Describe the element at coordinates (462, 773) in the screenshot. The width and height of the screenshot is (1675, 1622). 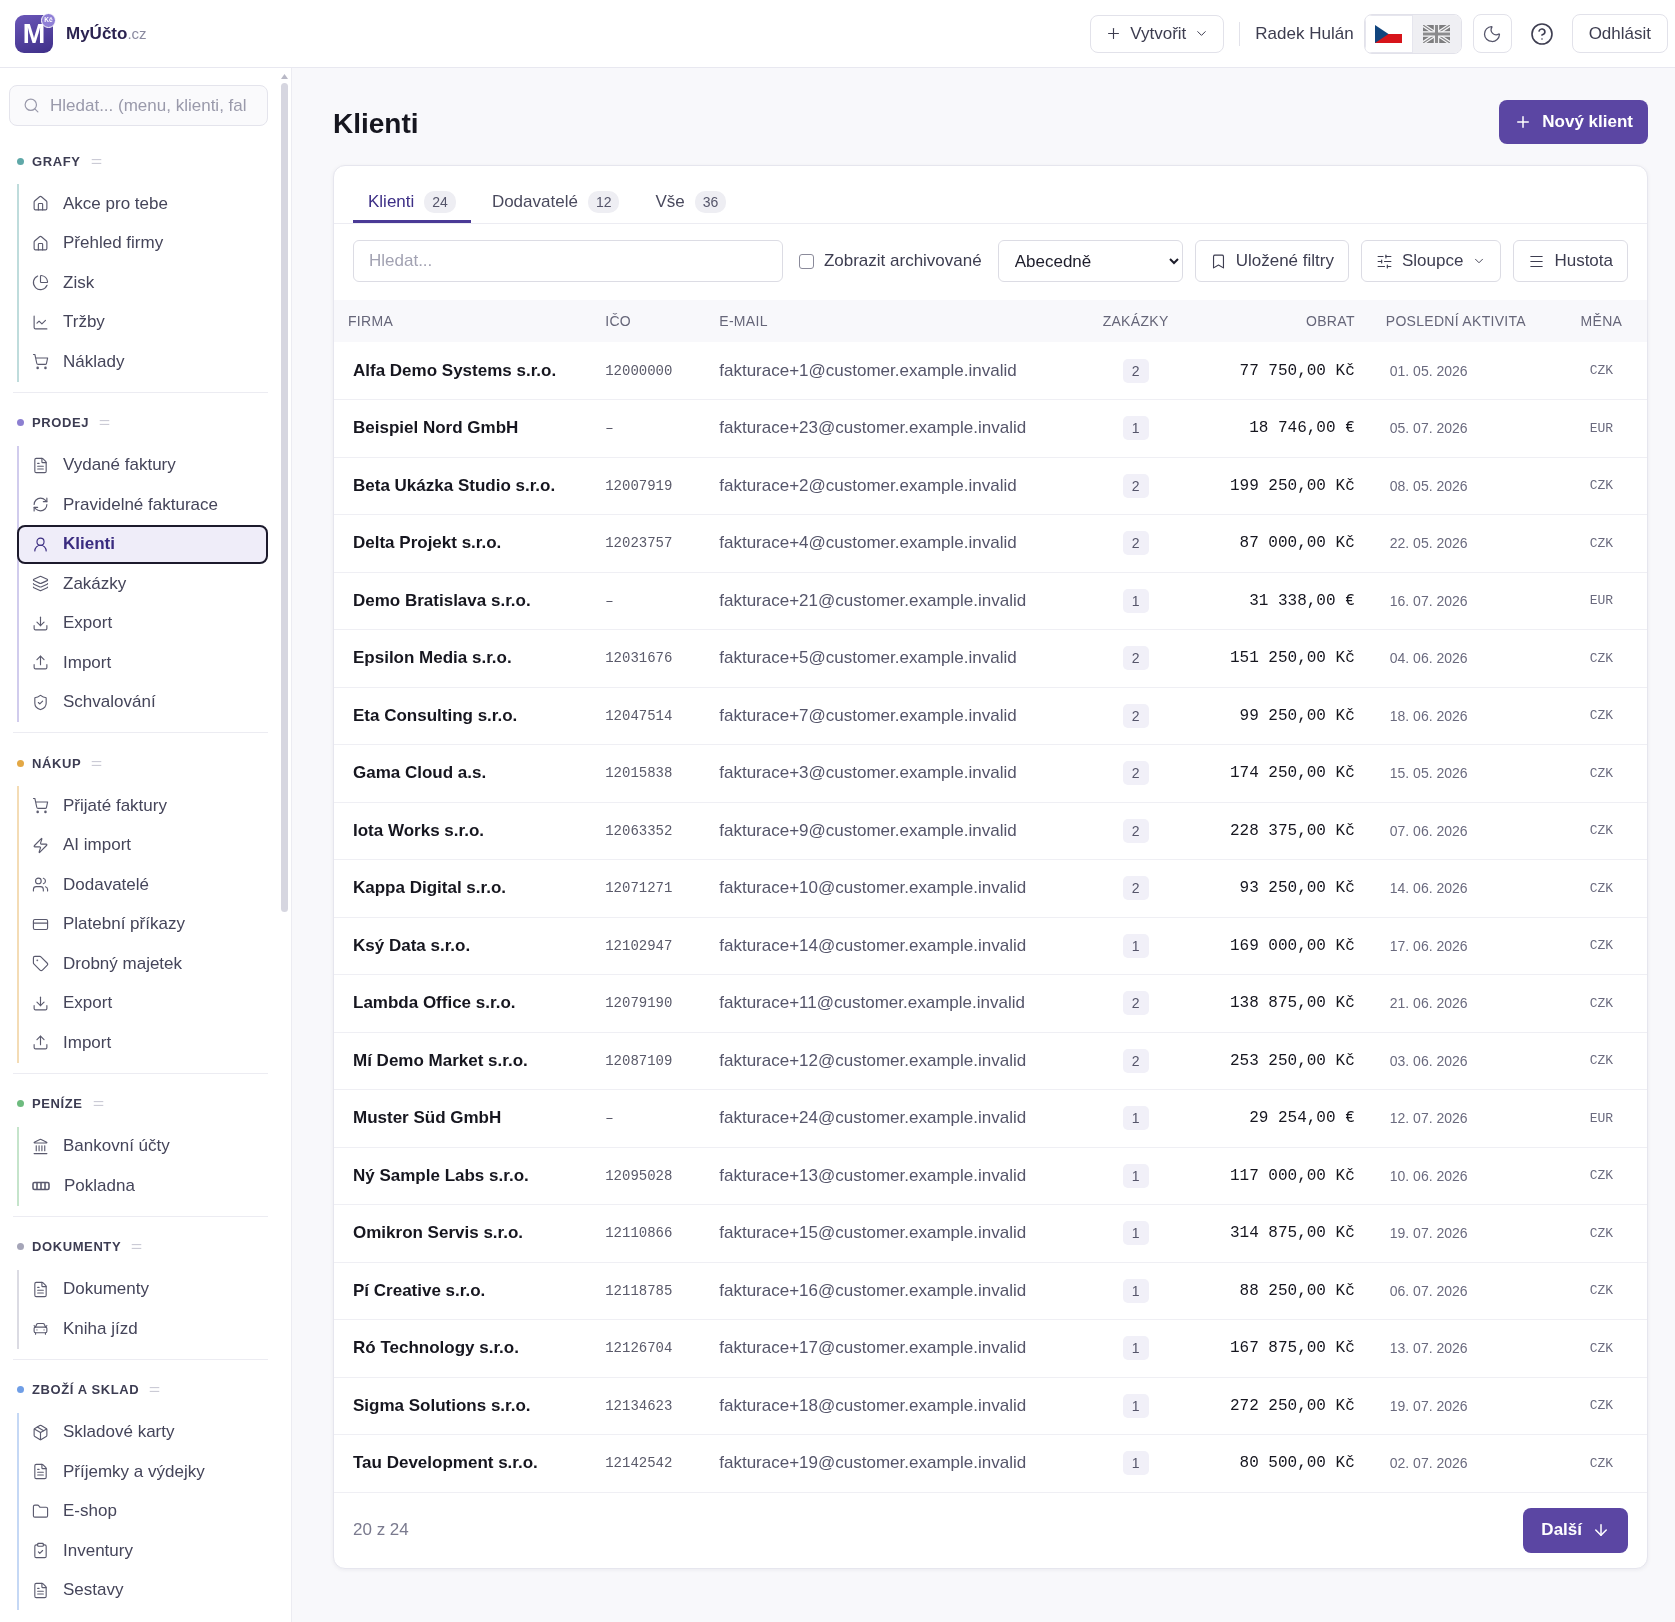
I see `company-name: Gama Cloud a.s.` at that location.